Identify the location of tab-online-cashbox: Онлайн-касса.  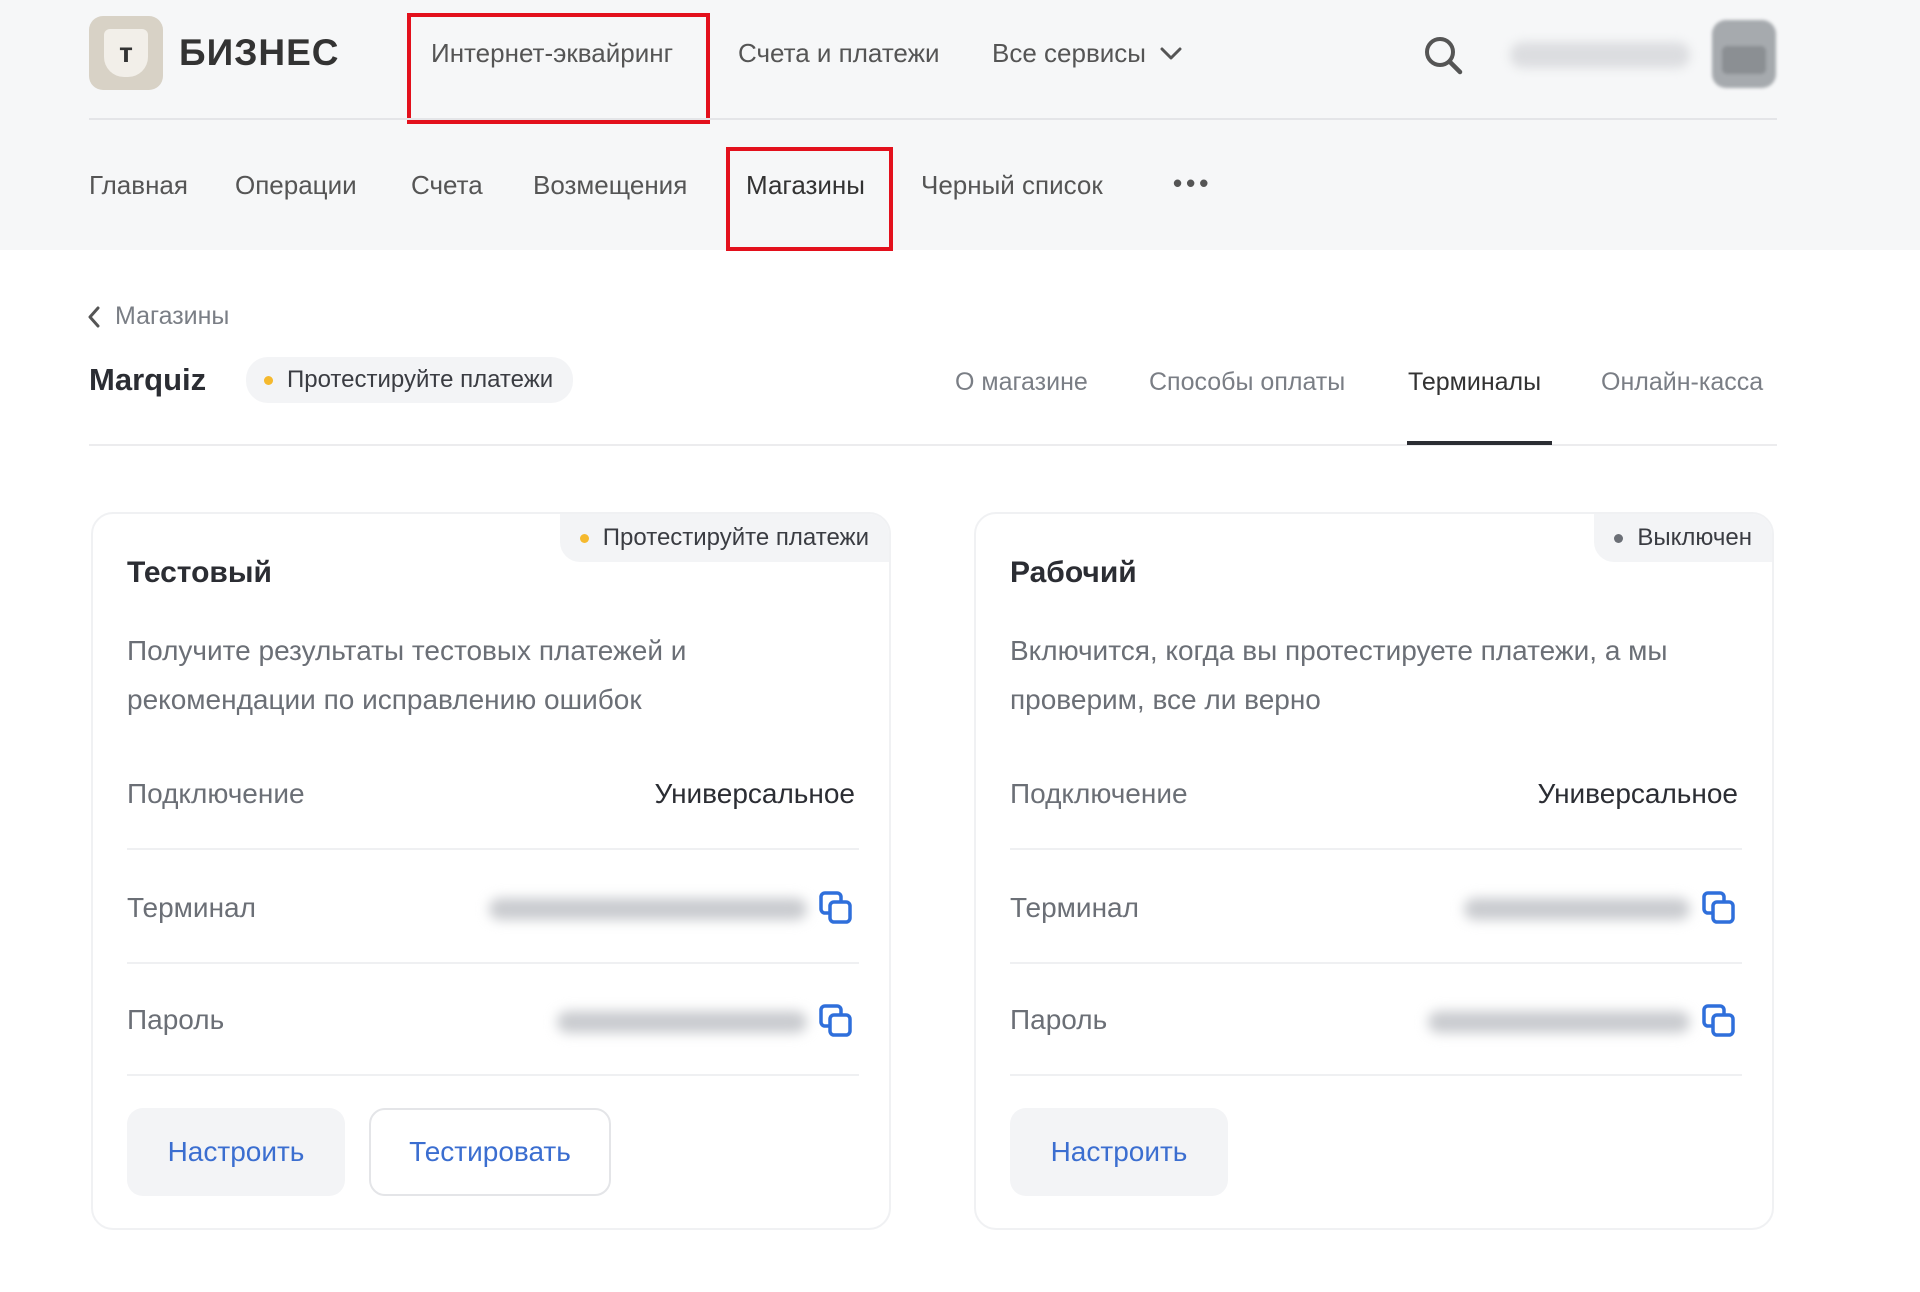
(1682, 382).